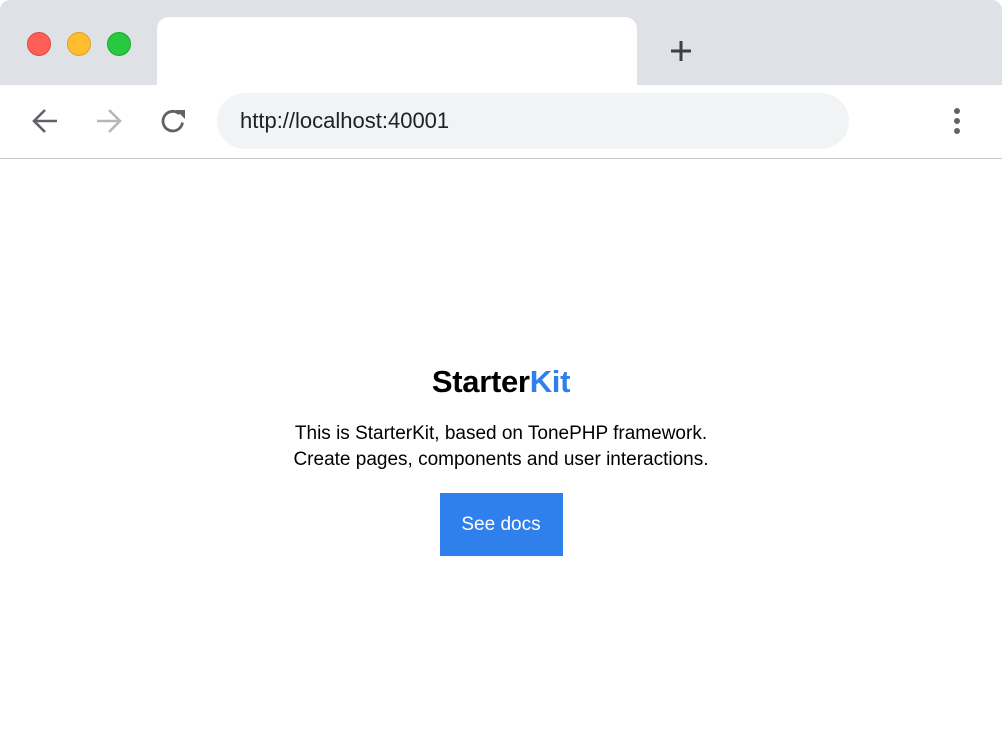  I want to click on browser-menu-button, so click(957, 121).